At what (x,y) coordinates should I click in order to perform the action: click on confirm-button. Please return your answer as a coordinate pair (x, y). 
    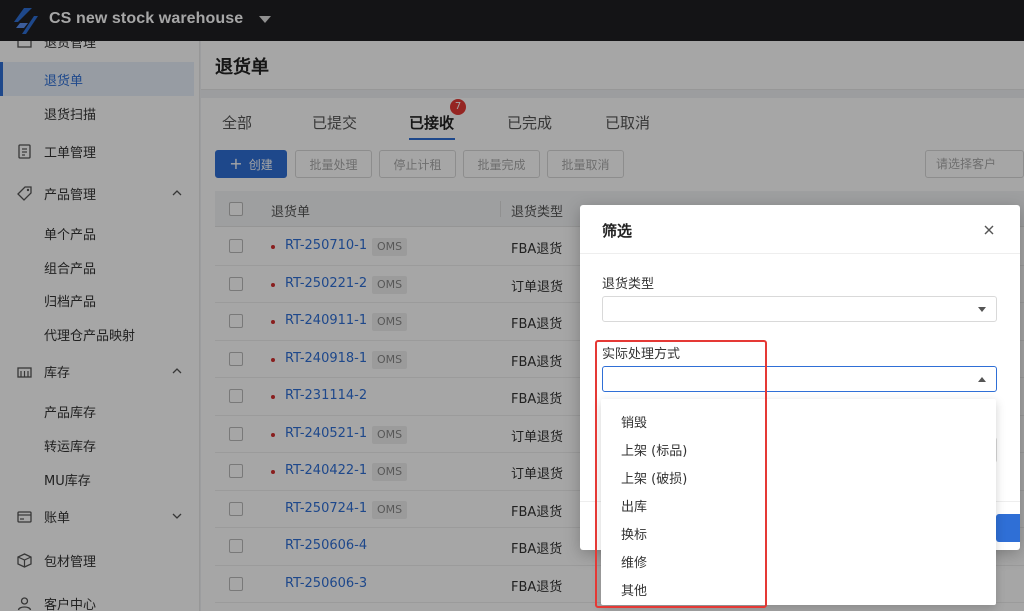
    Looking at the image, I should click on (1008, 528).